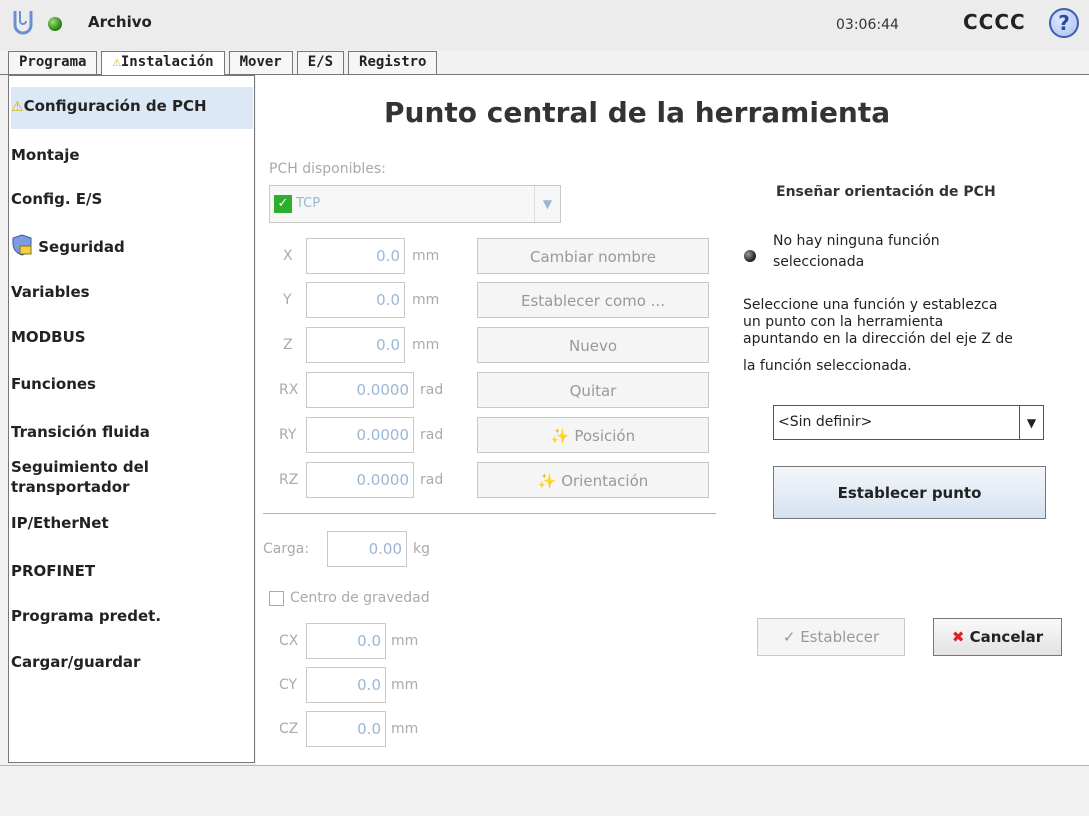 Image resolution: width=1089 pixels, height=816 pixels. What do you see at coordinates (593, 345) in the screenshot?
I see `new-button: Nuevo` at bounding box center [593, 345].